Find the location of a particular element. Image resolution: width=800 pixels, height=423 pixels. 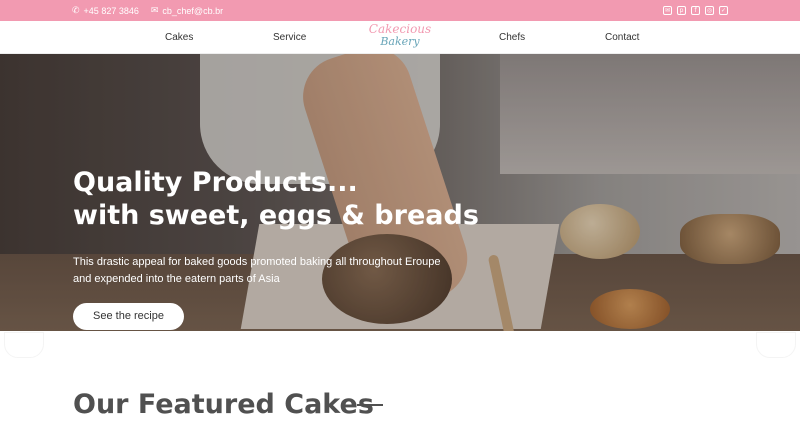

logo: Cakecious Bakery is located at coordinates (400, 35).